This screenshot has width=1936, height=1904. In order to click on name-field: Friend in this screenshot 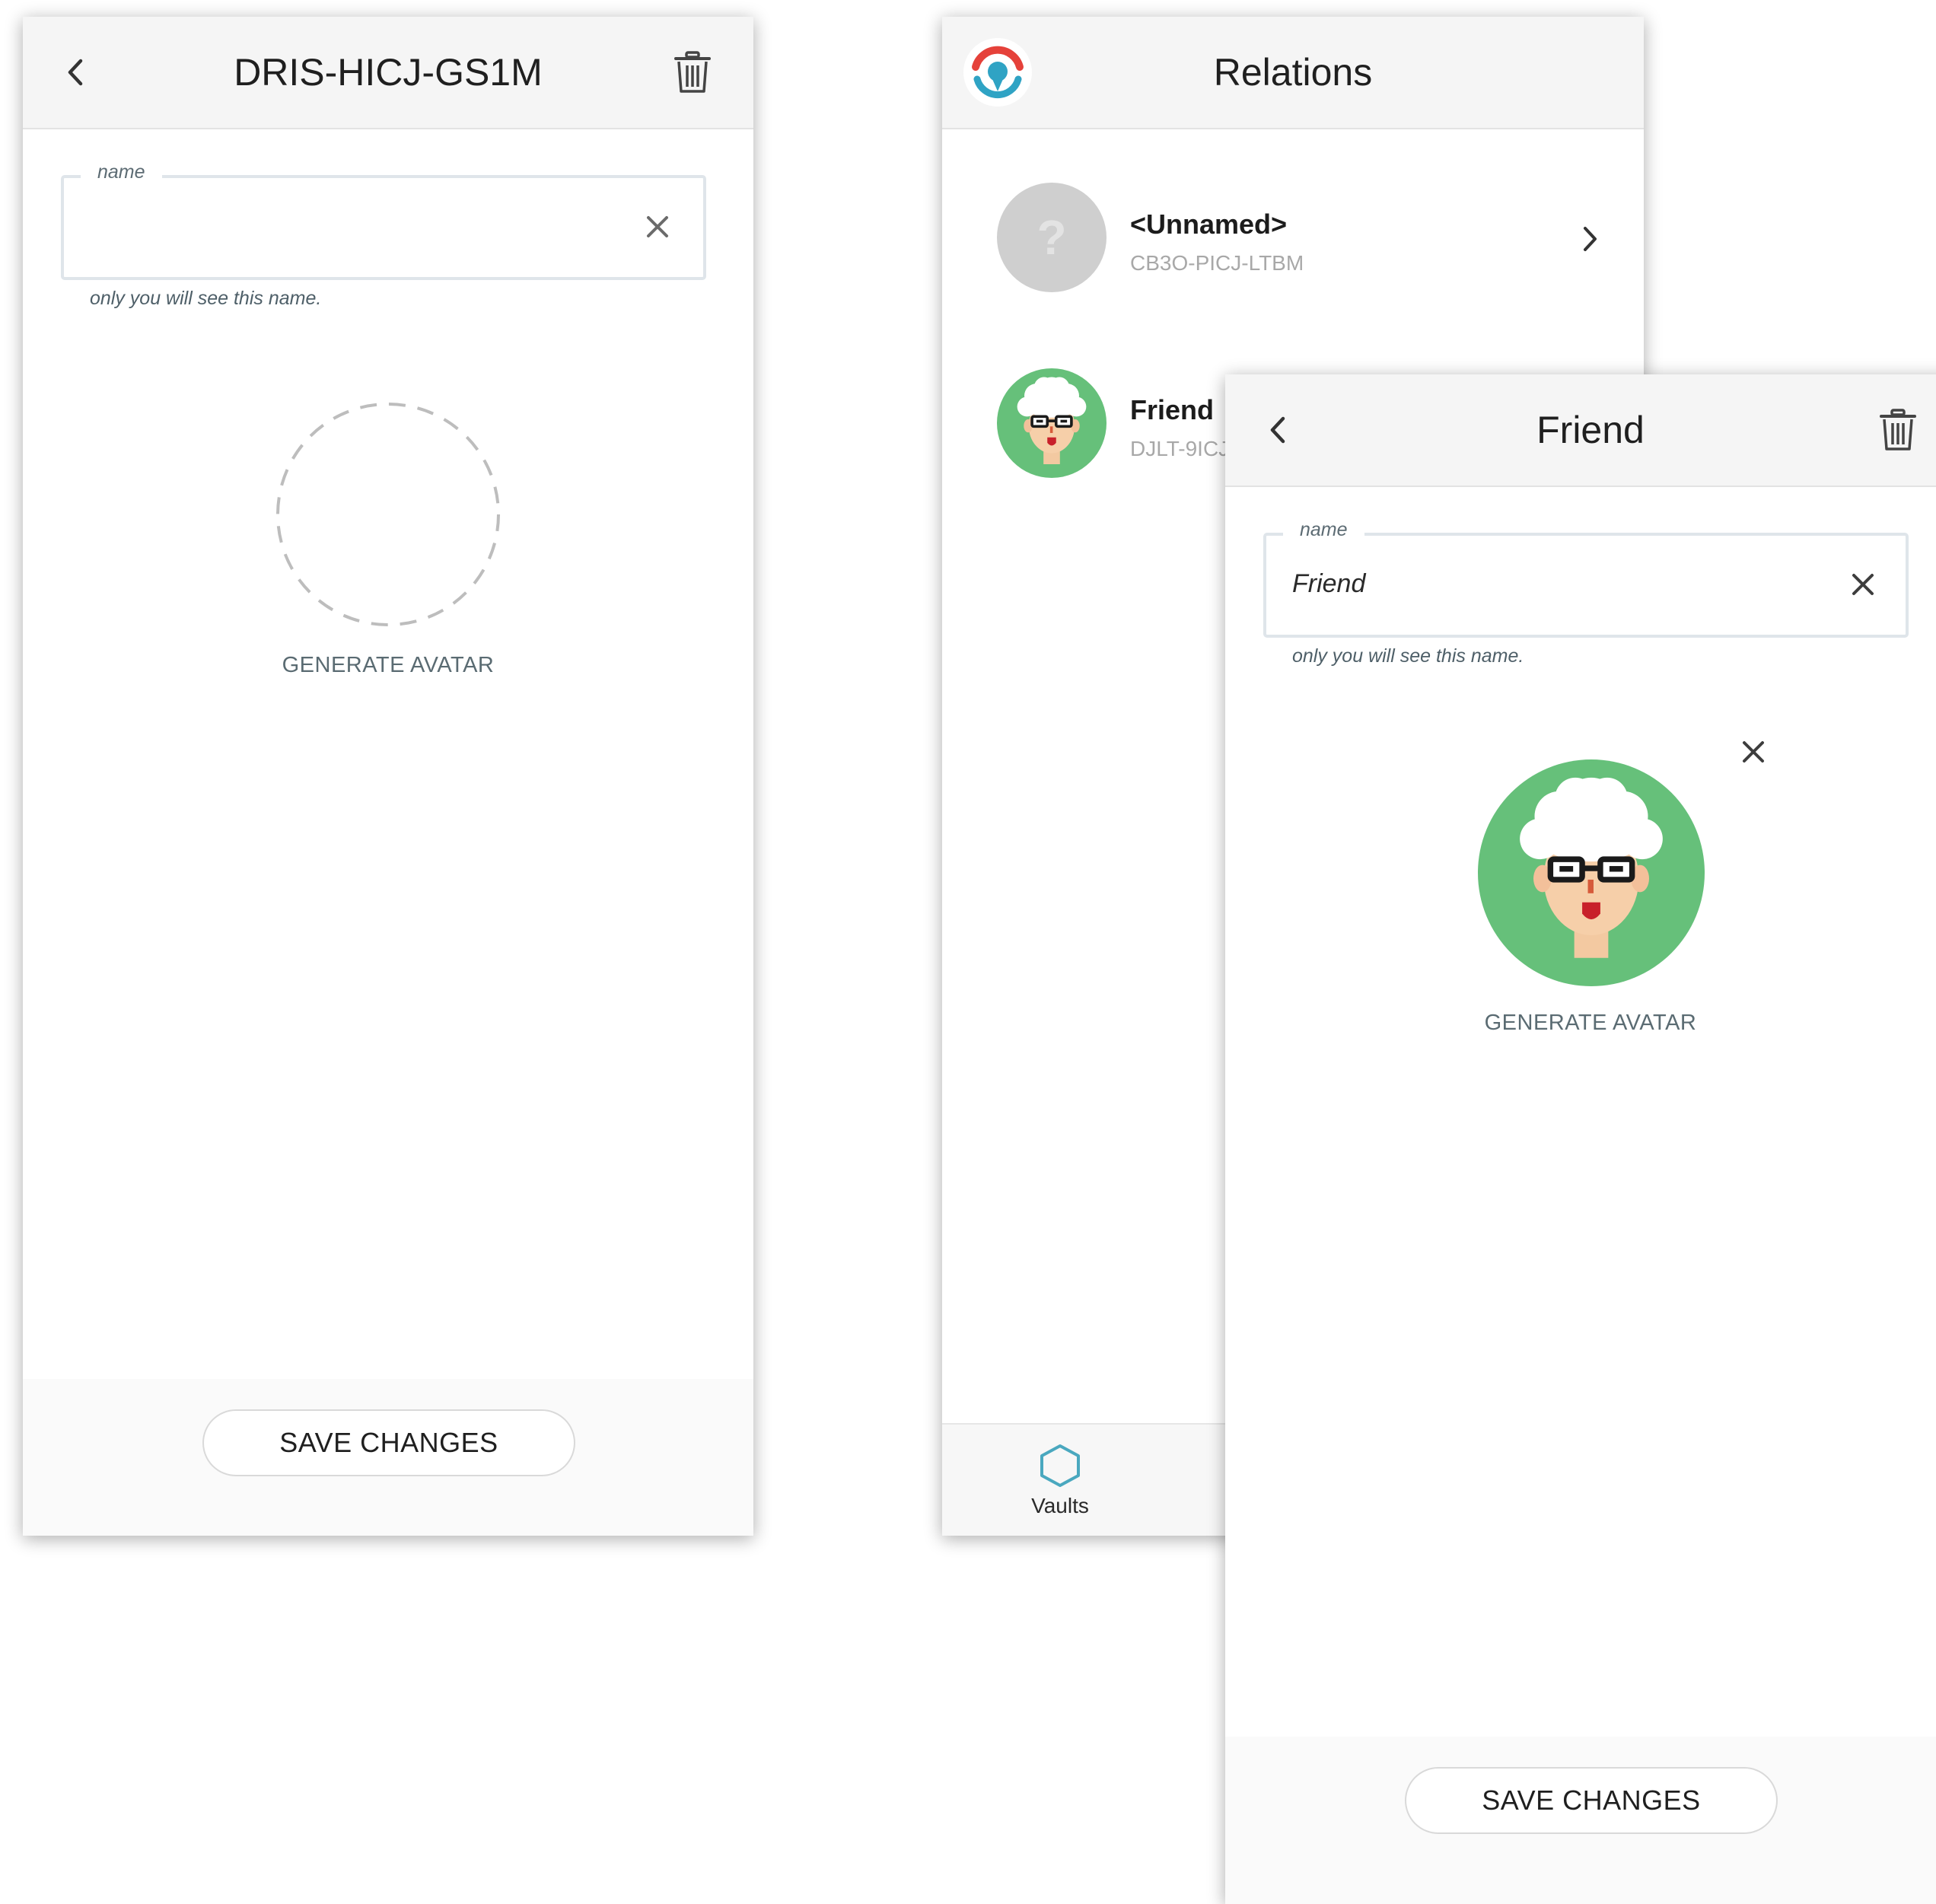, I will do `click(1586, 585)`.